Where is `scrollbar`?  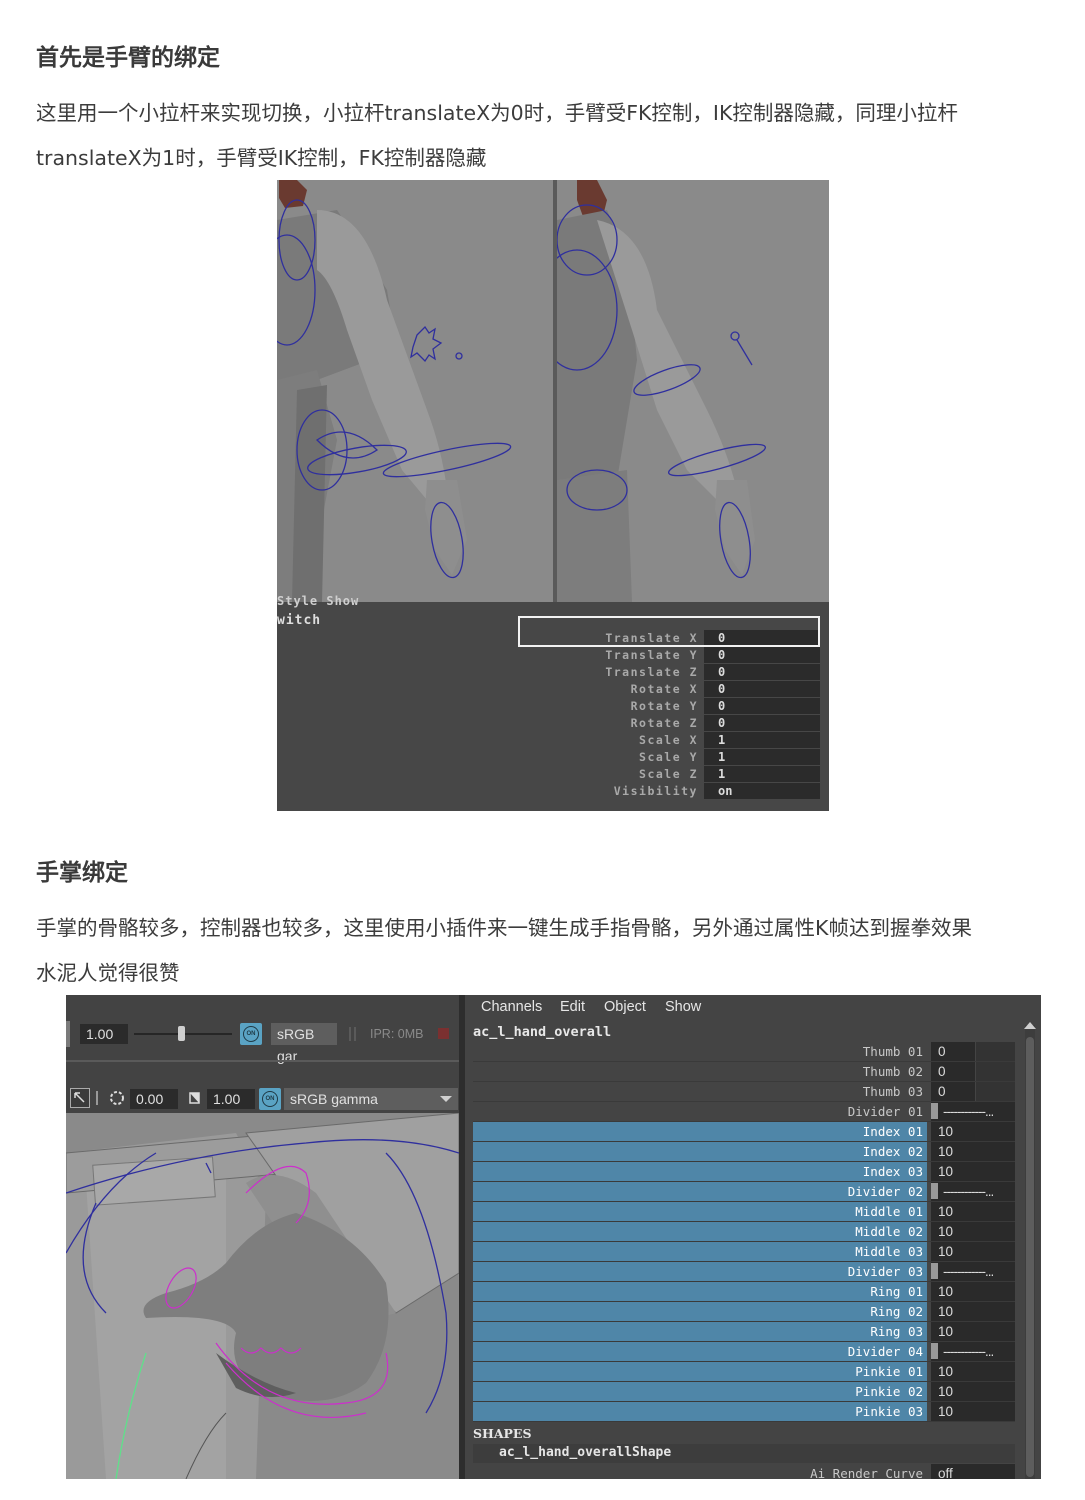
scrollbar is located at coordinates (1030, 1252).